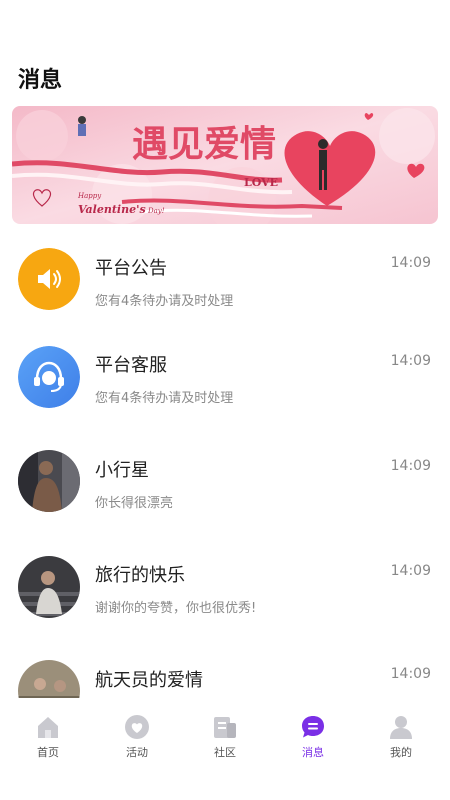 Image resolution: width=450 pixels, height=800 pixels. What do you see at coordinates (176, 608) in the screenshot?
I see `message-preview: 谢谢你的夸赞，你也很优秀!` at bounding box center [176, 608].